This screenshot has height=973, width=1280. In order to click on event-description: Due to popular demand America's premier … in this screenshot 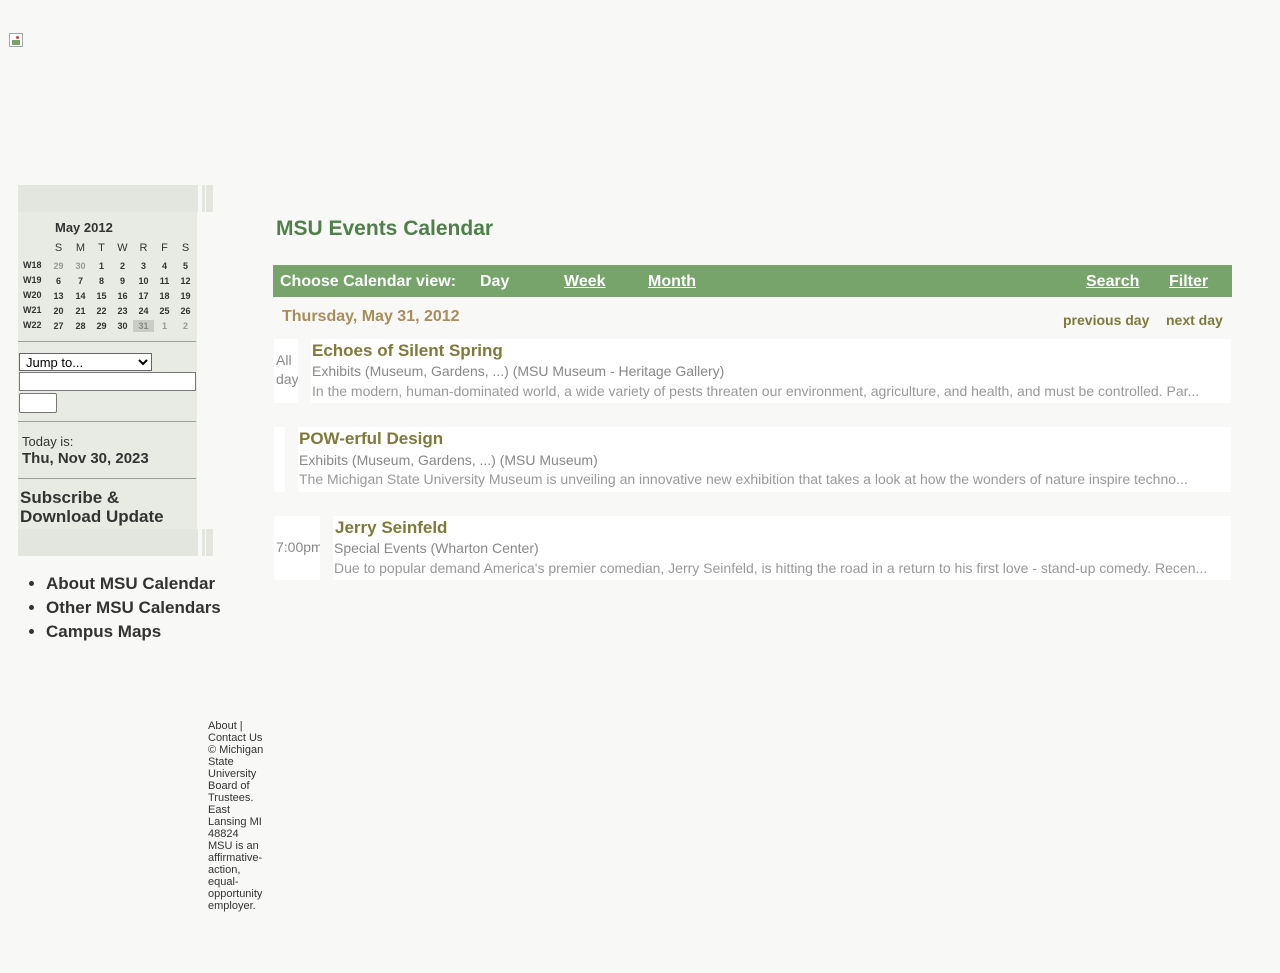, I will do `click(771, 568)`.